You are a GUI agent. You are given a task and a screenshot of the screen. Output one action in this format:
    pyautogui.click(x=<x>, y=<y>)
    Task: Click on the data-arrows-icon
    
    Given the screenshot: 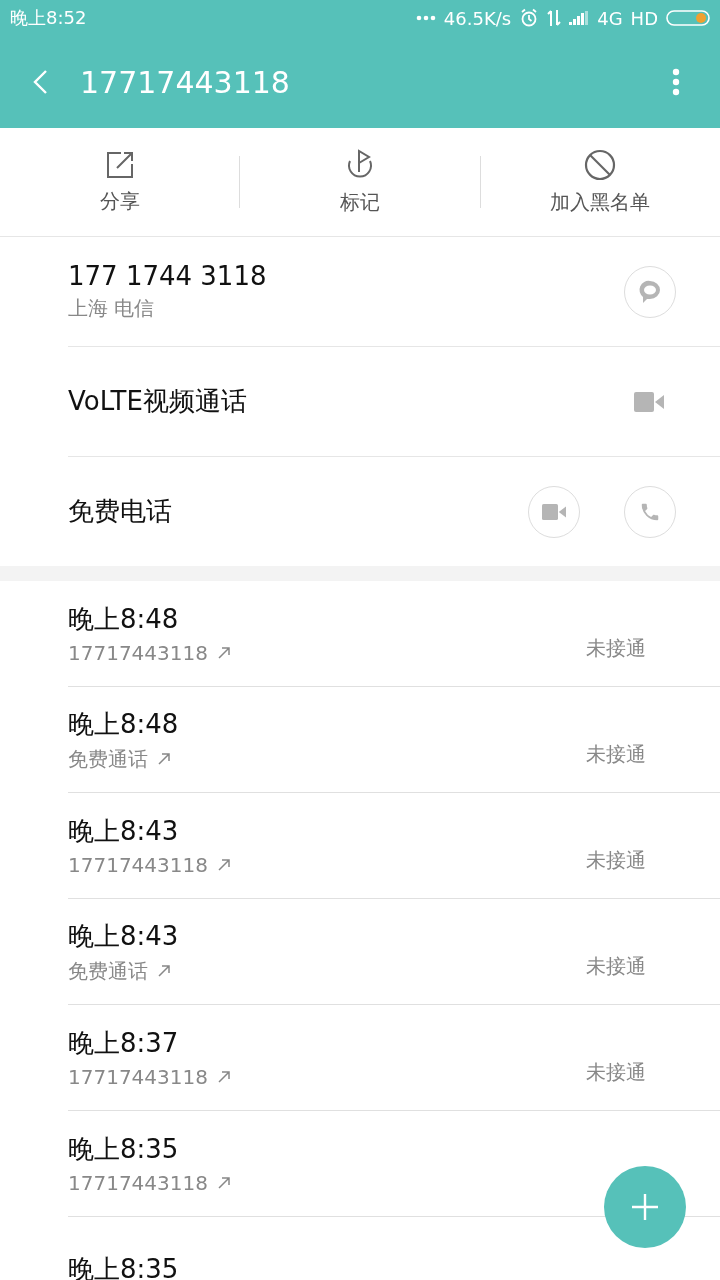 What is the action you would take?
    pyautogui.click(x=554, y=18)
    